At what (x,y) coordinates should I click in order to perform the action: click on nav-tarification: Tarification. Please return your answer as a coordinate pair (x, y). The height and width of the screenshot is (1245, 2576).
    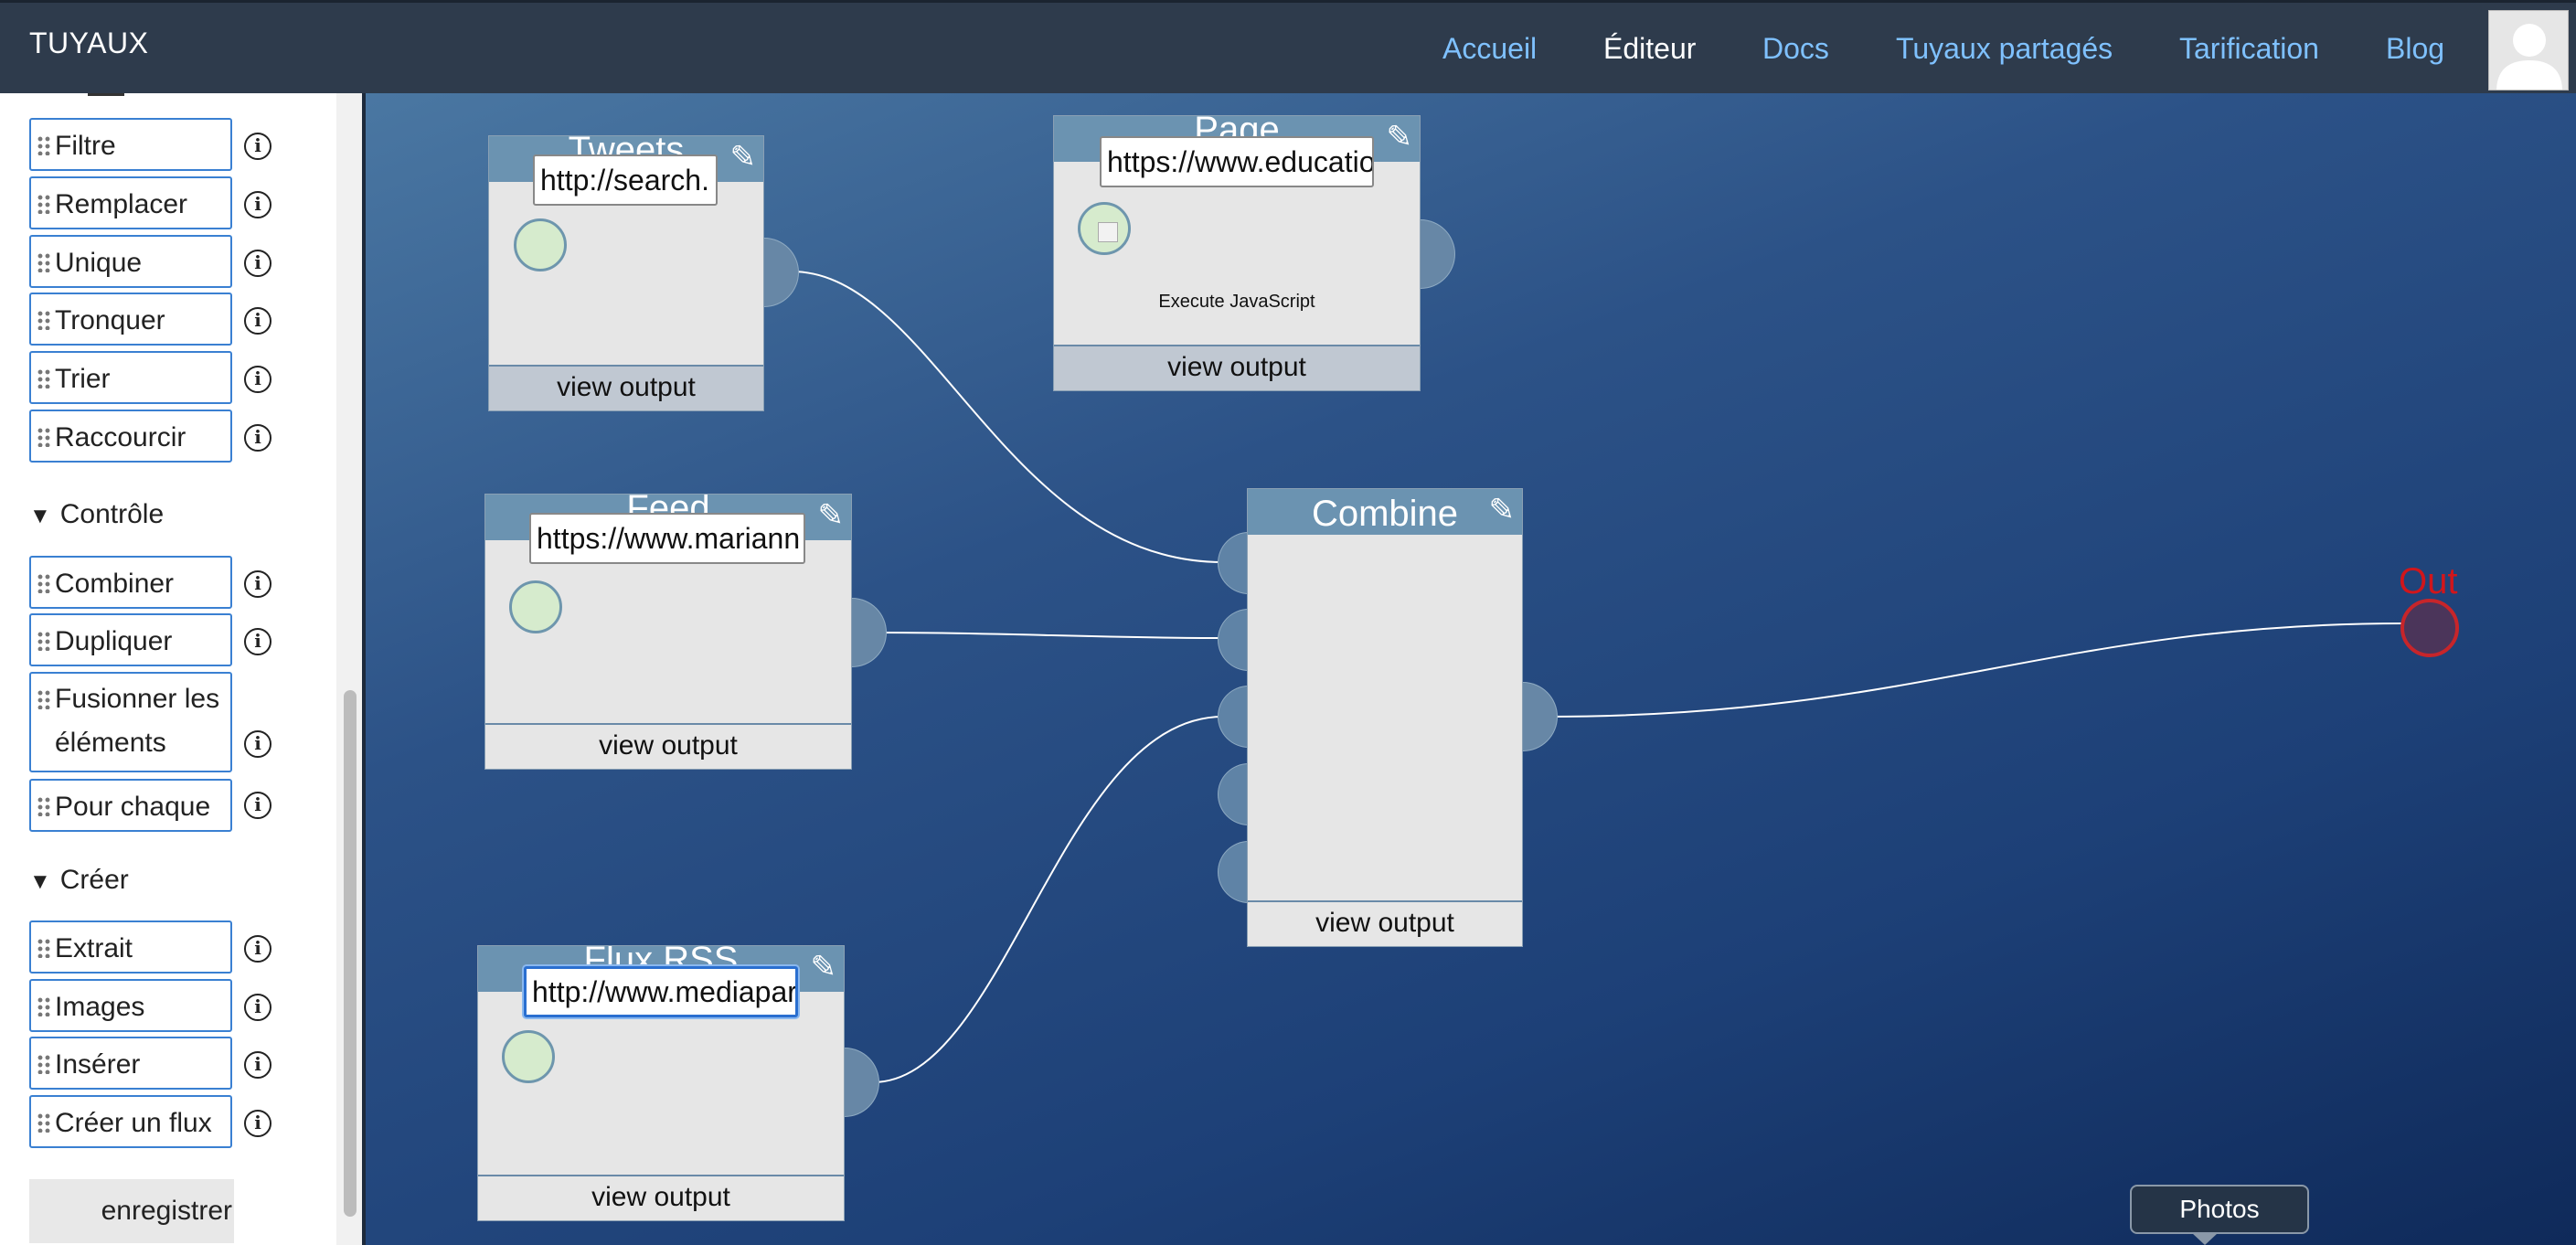
    Looking at the image, I should click on (2249, 49).